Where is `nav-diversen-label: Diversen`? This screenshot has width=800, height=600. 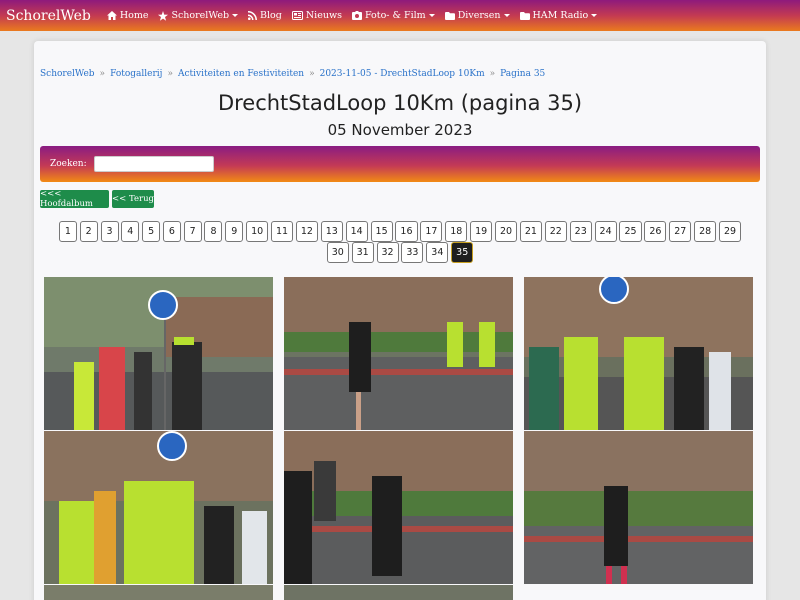
nav-diversen-label: Diversen is located at coordinates (479, 15).